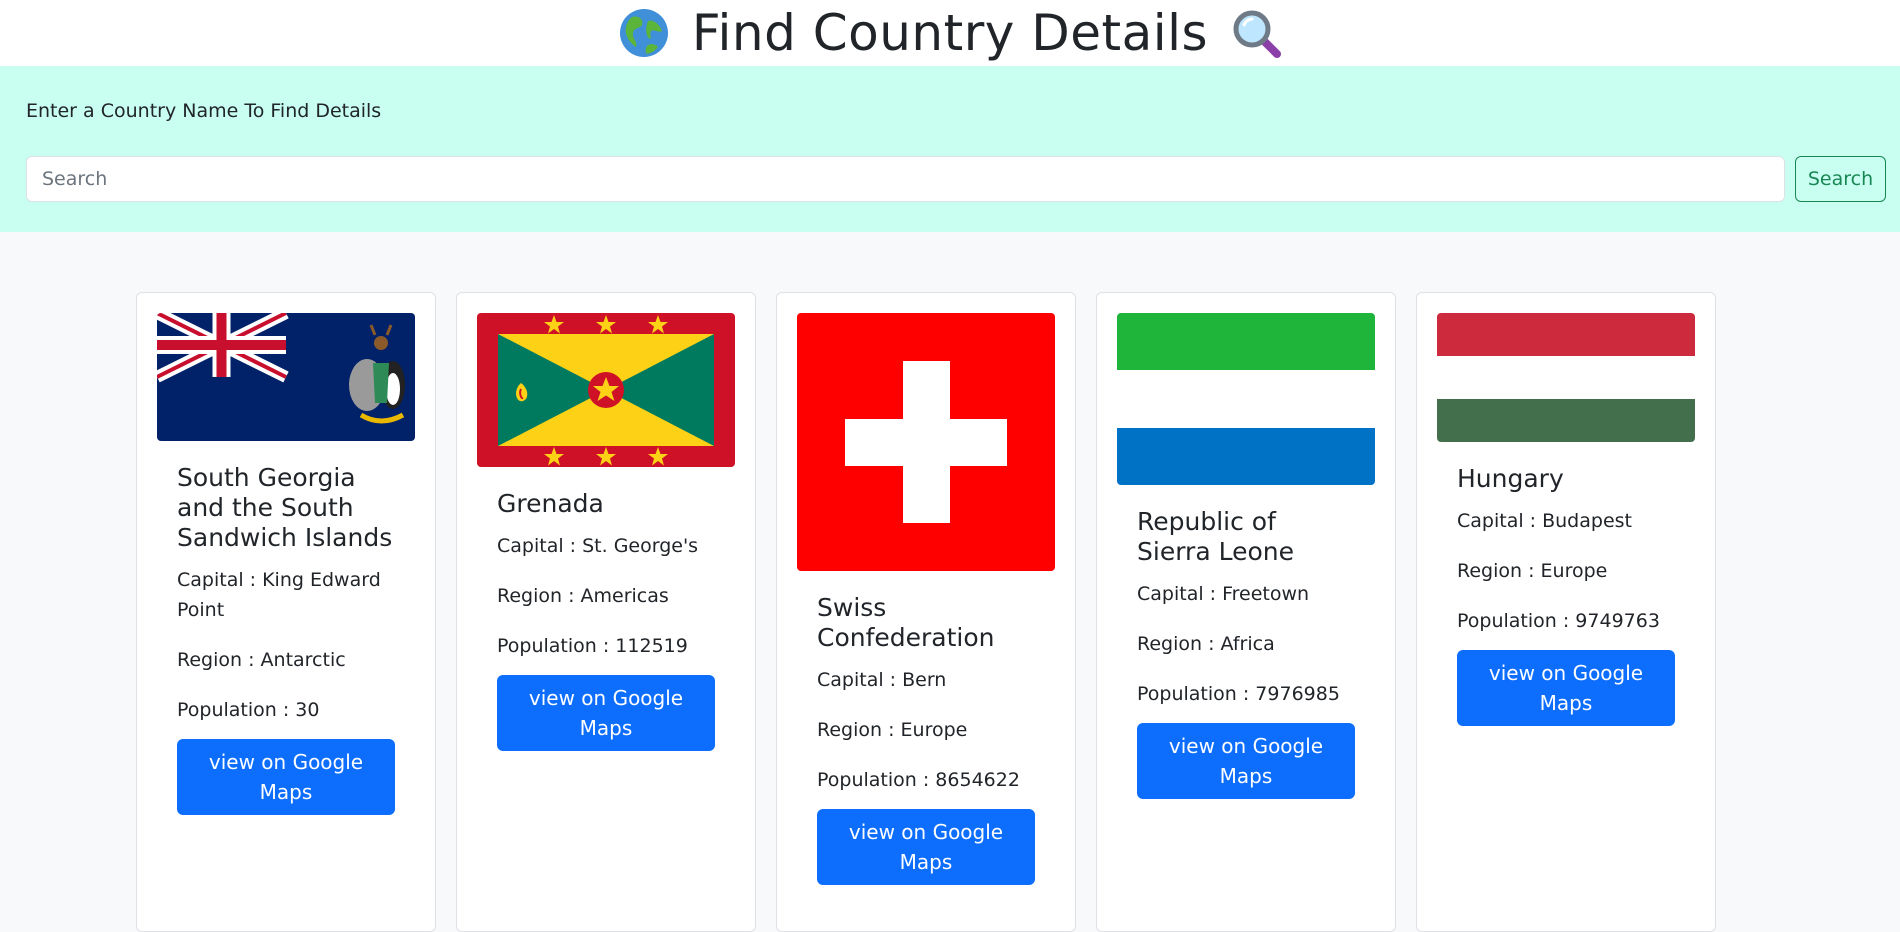  Describe the element at coordinates (583, 596) in the screenshot. I see `country-region: Region : Americas` at that location.